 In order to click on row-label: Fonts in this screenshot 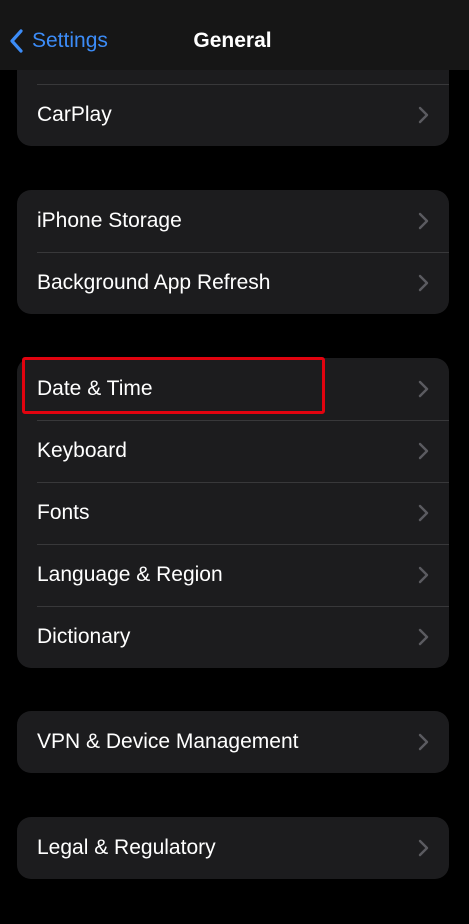, I will do `click(63, 512)`.